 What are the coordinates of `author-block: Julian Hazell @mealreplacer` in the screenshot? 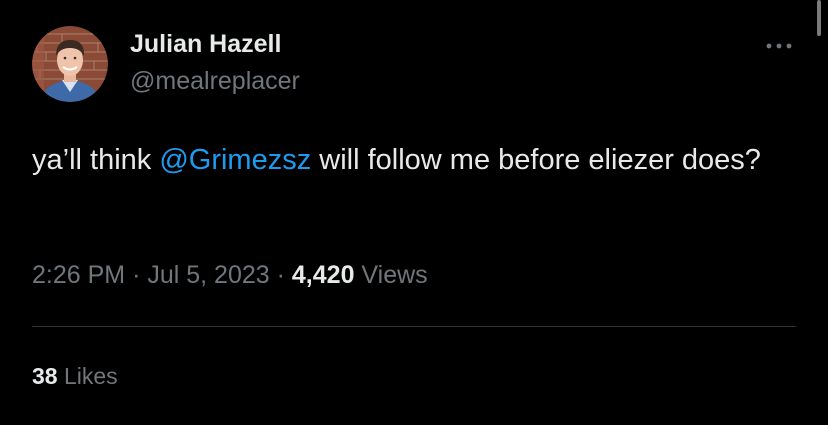 It's located at (215, 62).